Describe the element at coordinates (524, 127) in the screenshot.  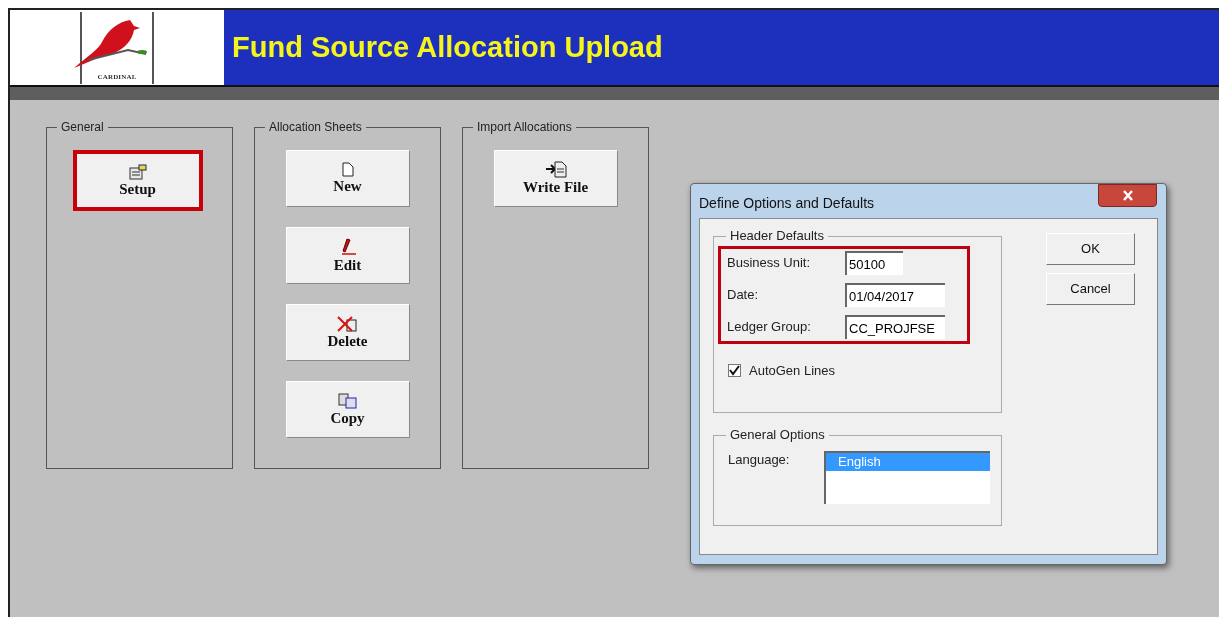
I see `group-title: Import Allocations` at that location.